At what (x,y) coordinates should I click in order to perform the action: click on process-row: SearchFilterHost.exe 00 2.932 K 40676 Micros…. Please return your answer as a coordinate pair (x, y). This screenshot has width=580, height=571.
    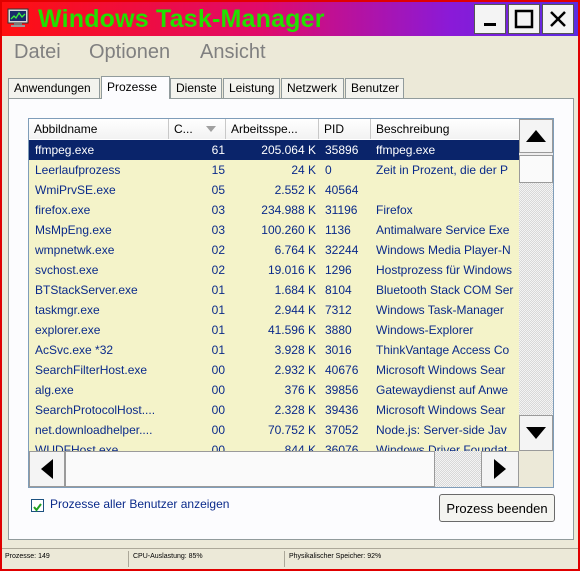
    Looking at the image, I should click on (274, 370).